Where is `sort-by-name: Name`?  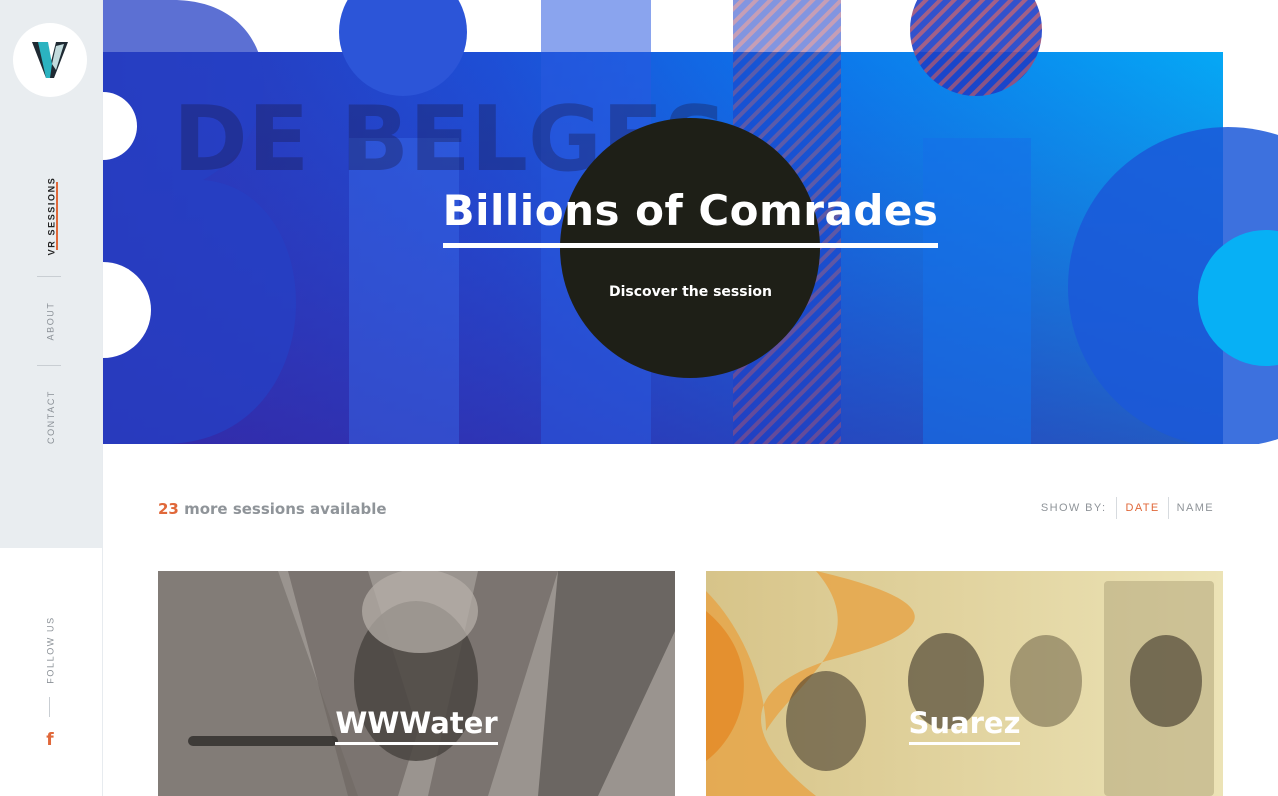 sort-by-name: Name is located at coordinates (1195, 508).